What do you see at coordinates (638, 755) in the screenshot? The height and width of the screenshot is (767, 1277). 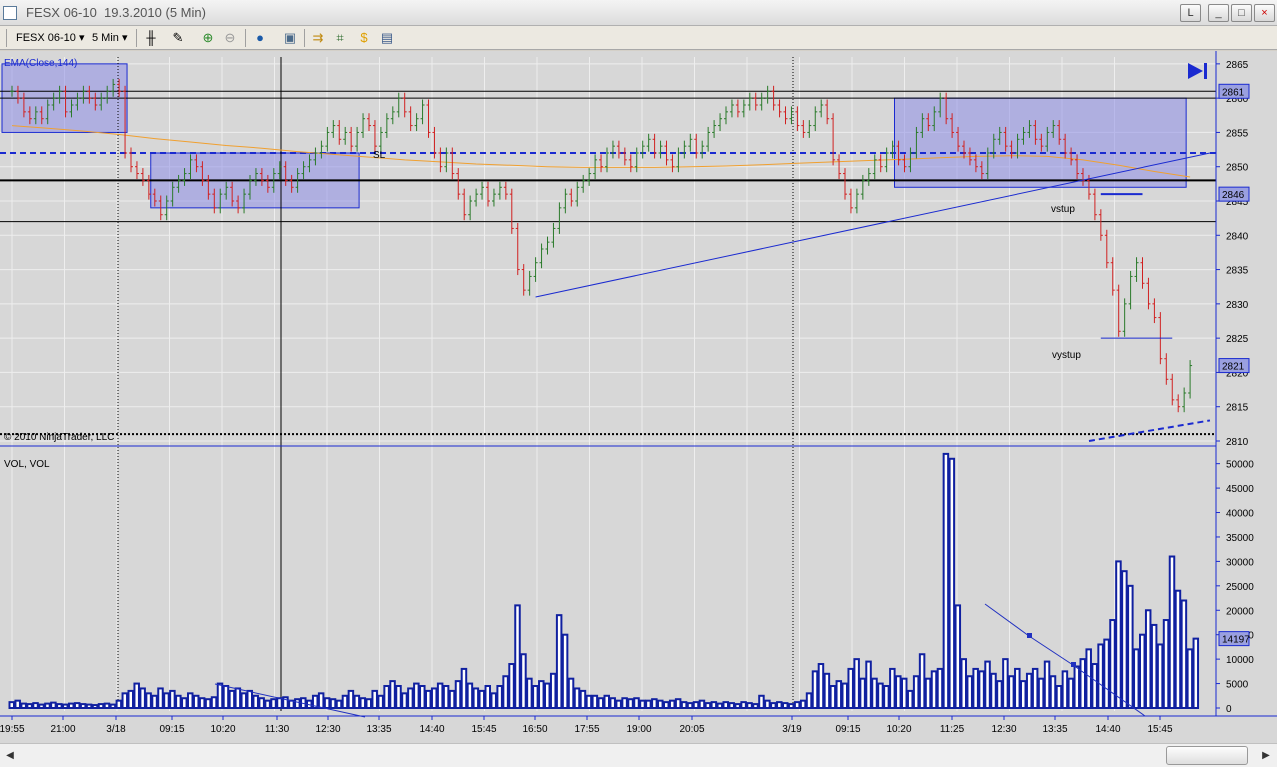 I see `horizontal-scrollbar: ◀ ▶` at bounding box center [638, 755].